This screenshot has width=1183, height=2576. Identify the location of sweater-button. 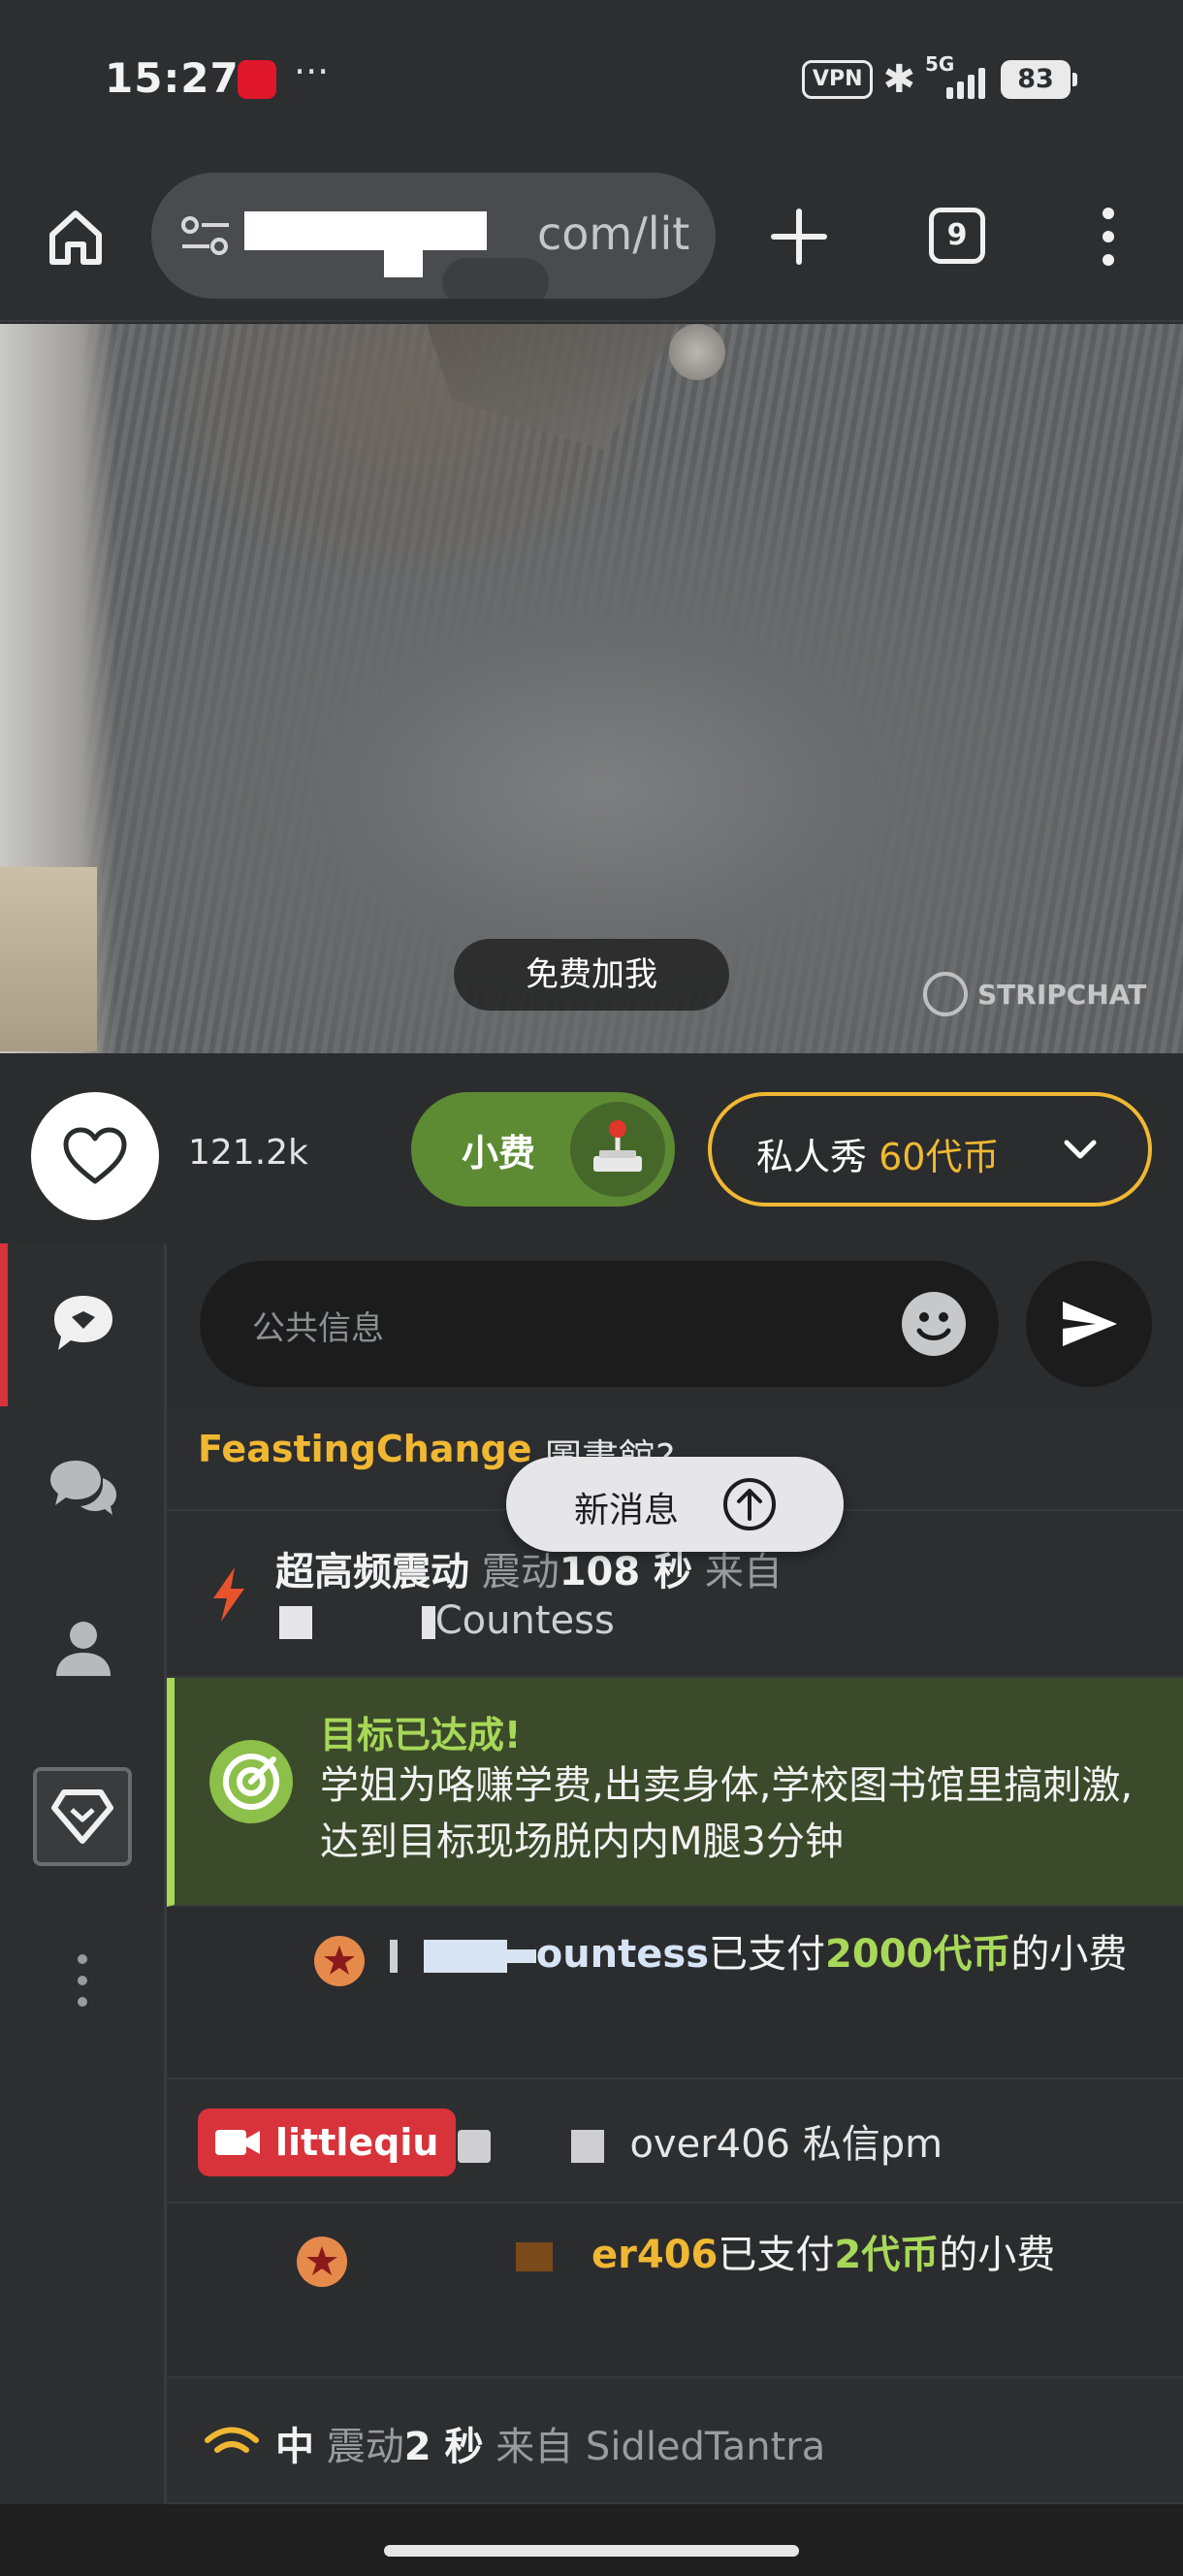
(697, 352).